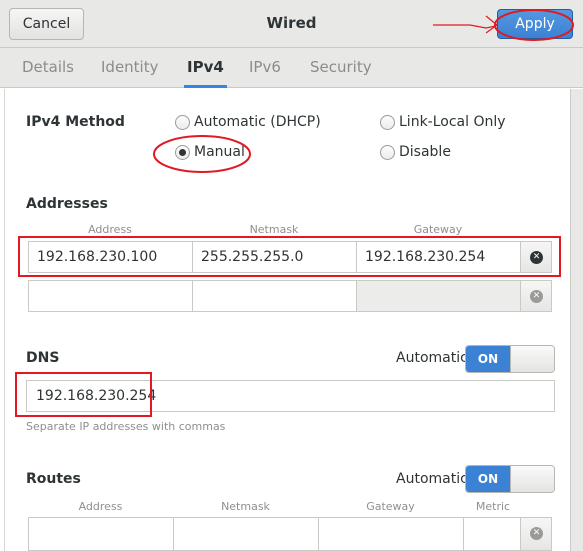 The width and height of the screenshot is (583, 551). What do you see at coordinates (265, 68) in the screenshot?
I see `tab-ipv6: IPv6` at bounding box center [265, 68].